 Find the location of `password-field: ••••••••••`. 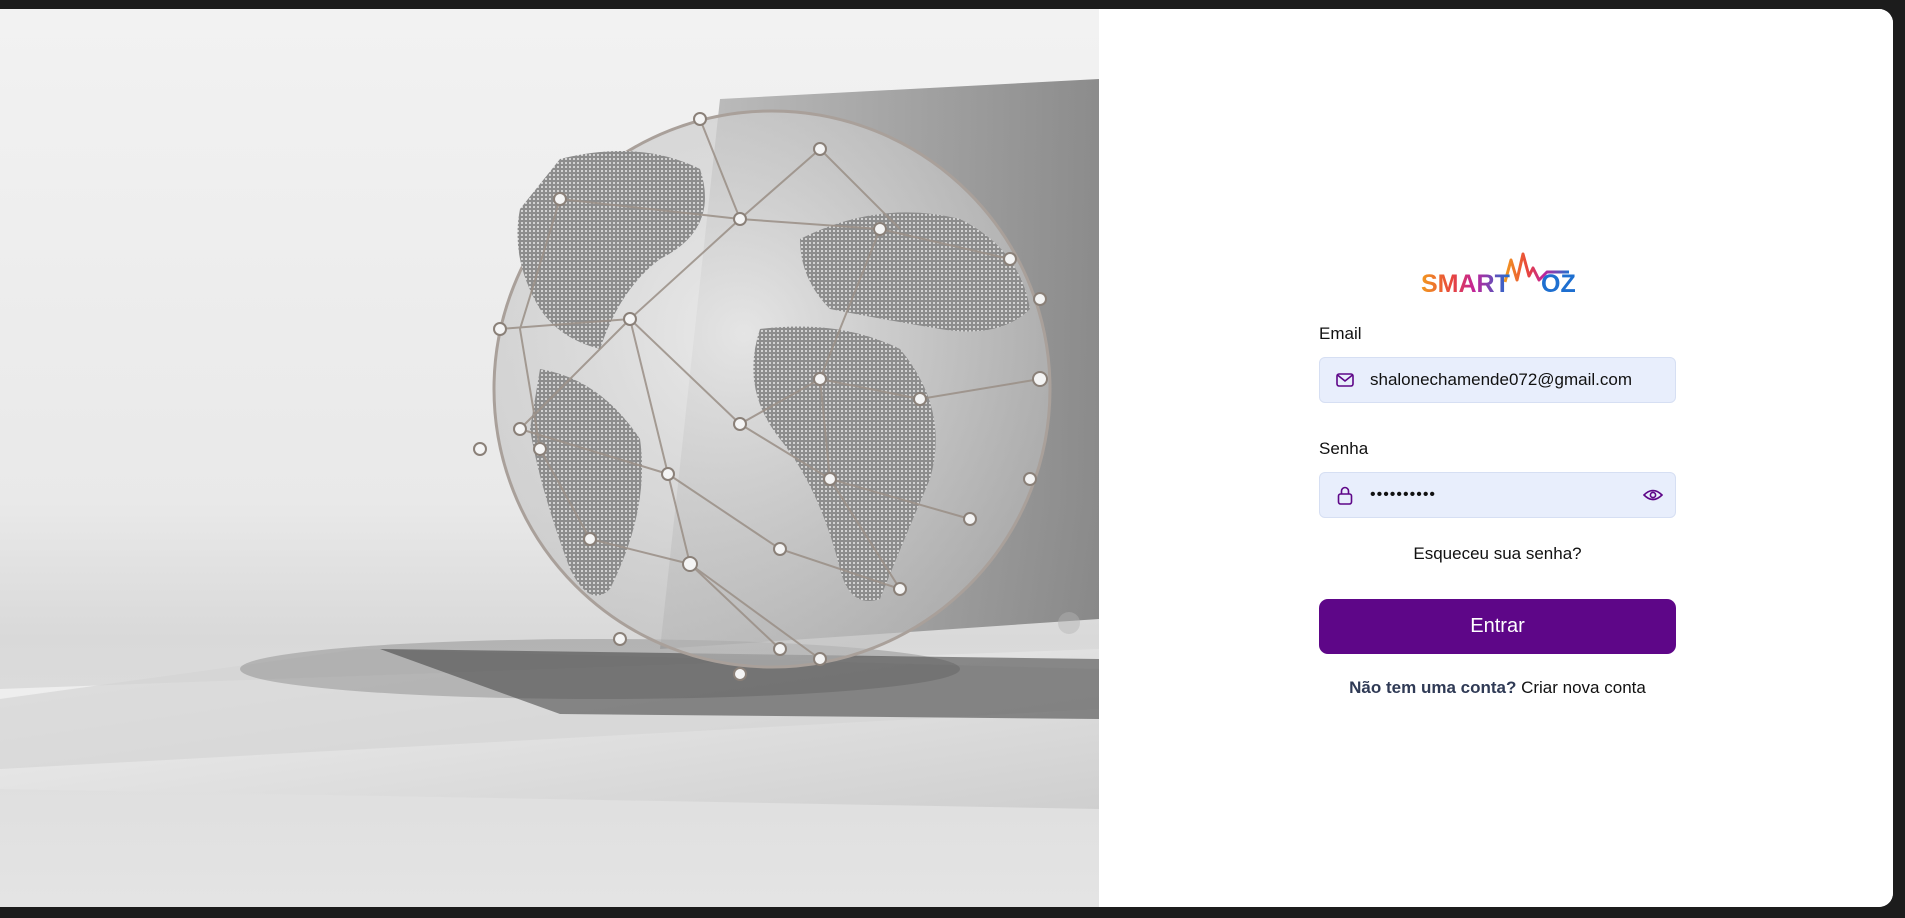

password-field: •••••••••• is located at coordinates (1497, 495).